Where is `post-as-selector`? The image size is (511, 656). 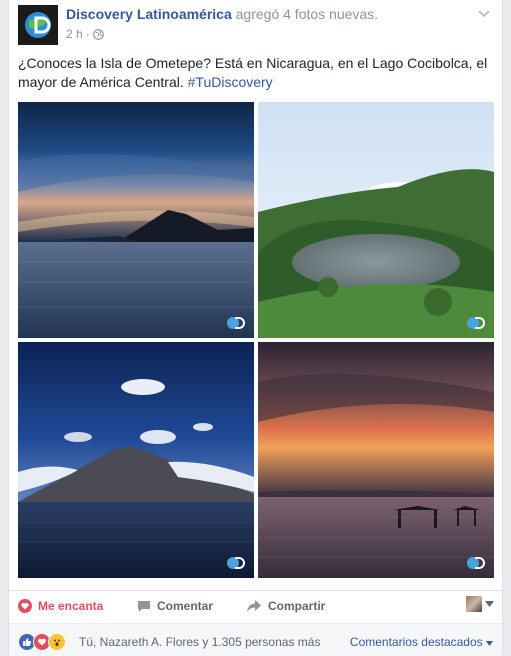
post-as-selector is located at coordinates (480, 604).